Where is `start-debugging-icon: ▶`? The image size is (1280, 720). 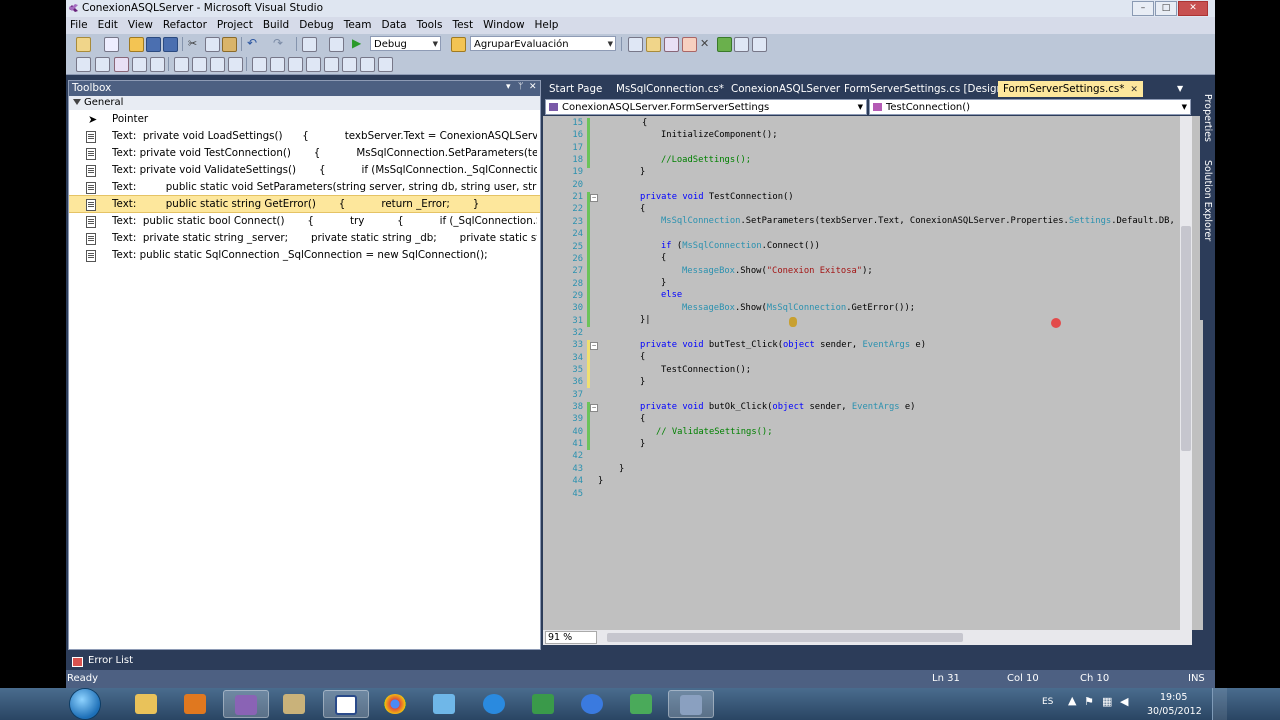 start-debugging-icon: ▶ is located at coordinates (358, 43).